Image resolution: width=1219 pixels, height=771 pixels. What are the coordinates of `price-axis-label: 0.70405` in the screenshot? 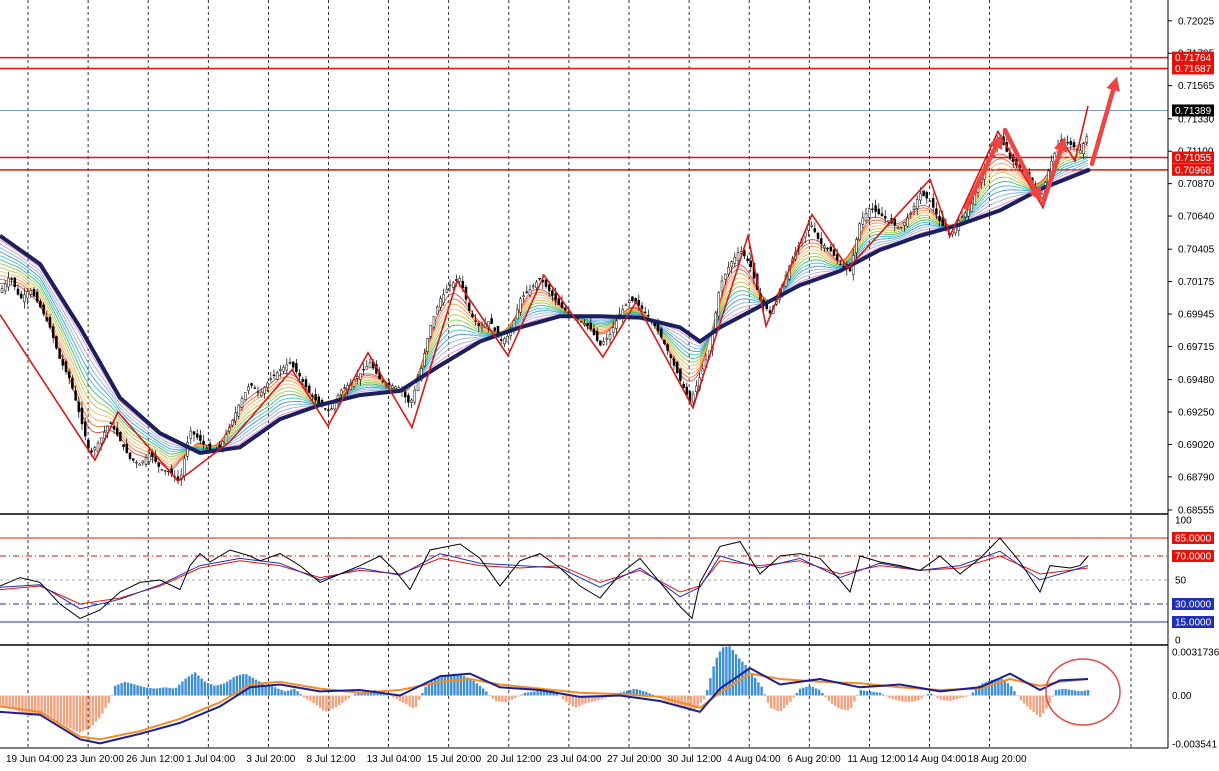 It's located at (1196, 250).